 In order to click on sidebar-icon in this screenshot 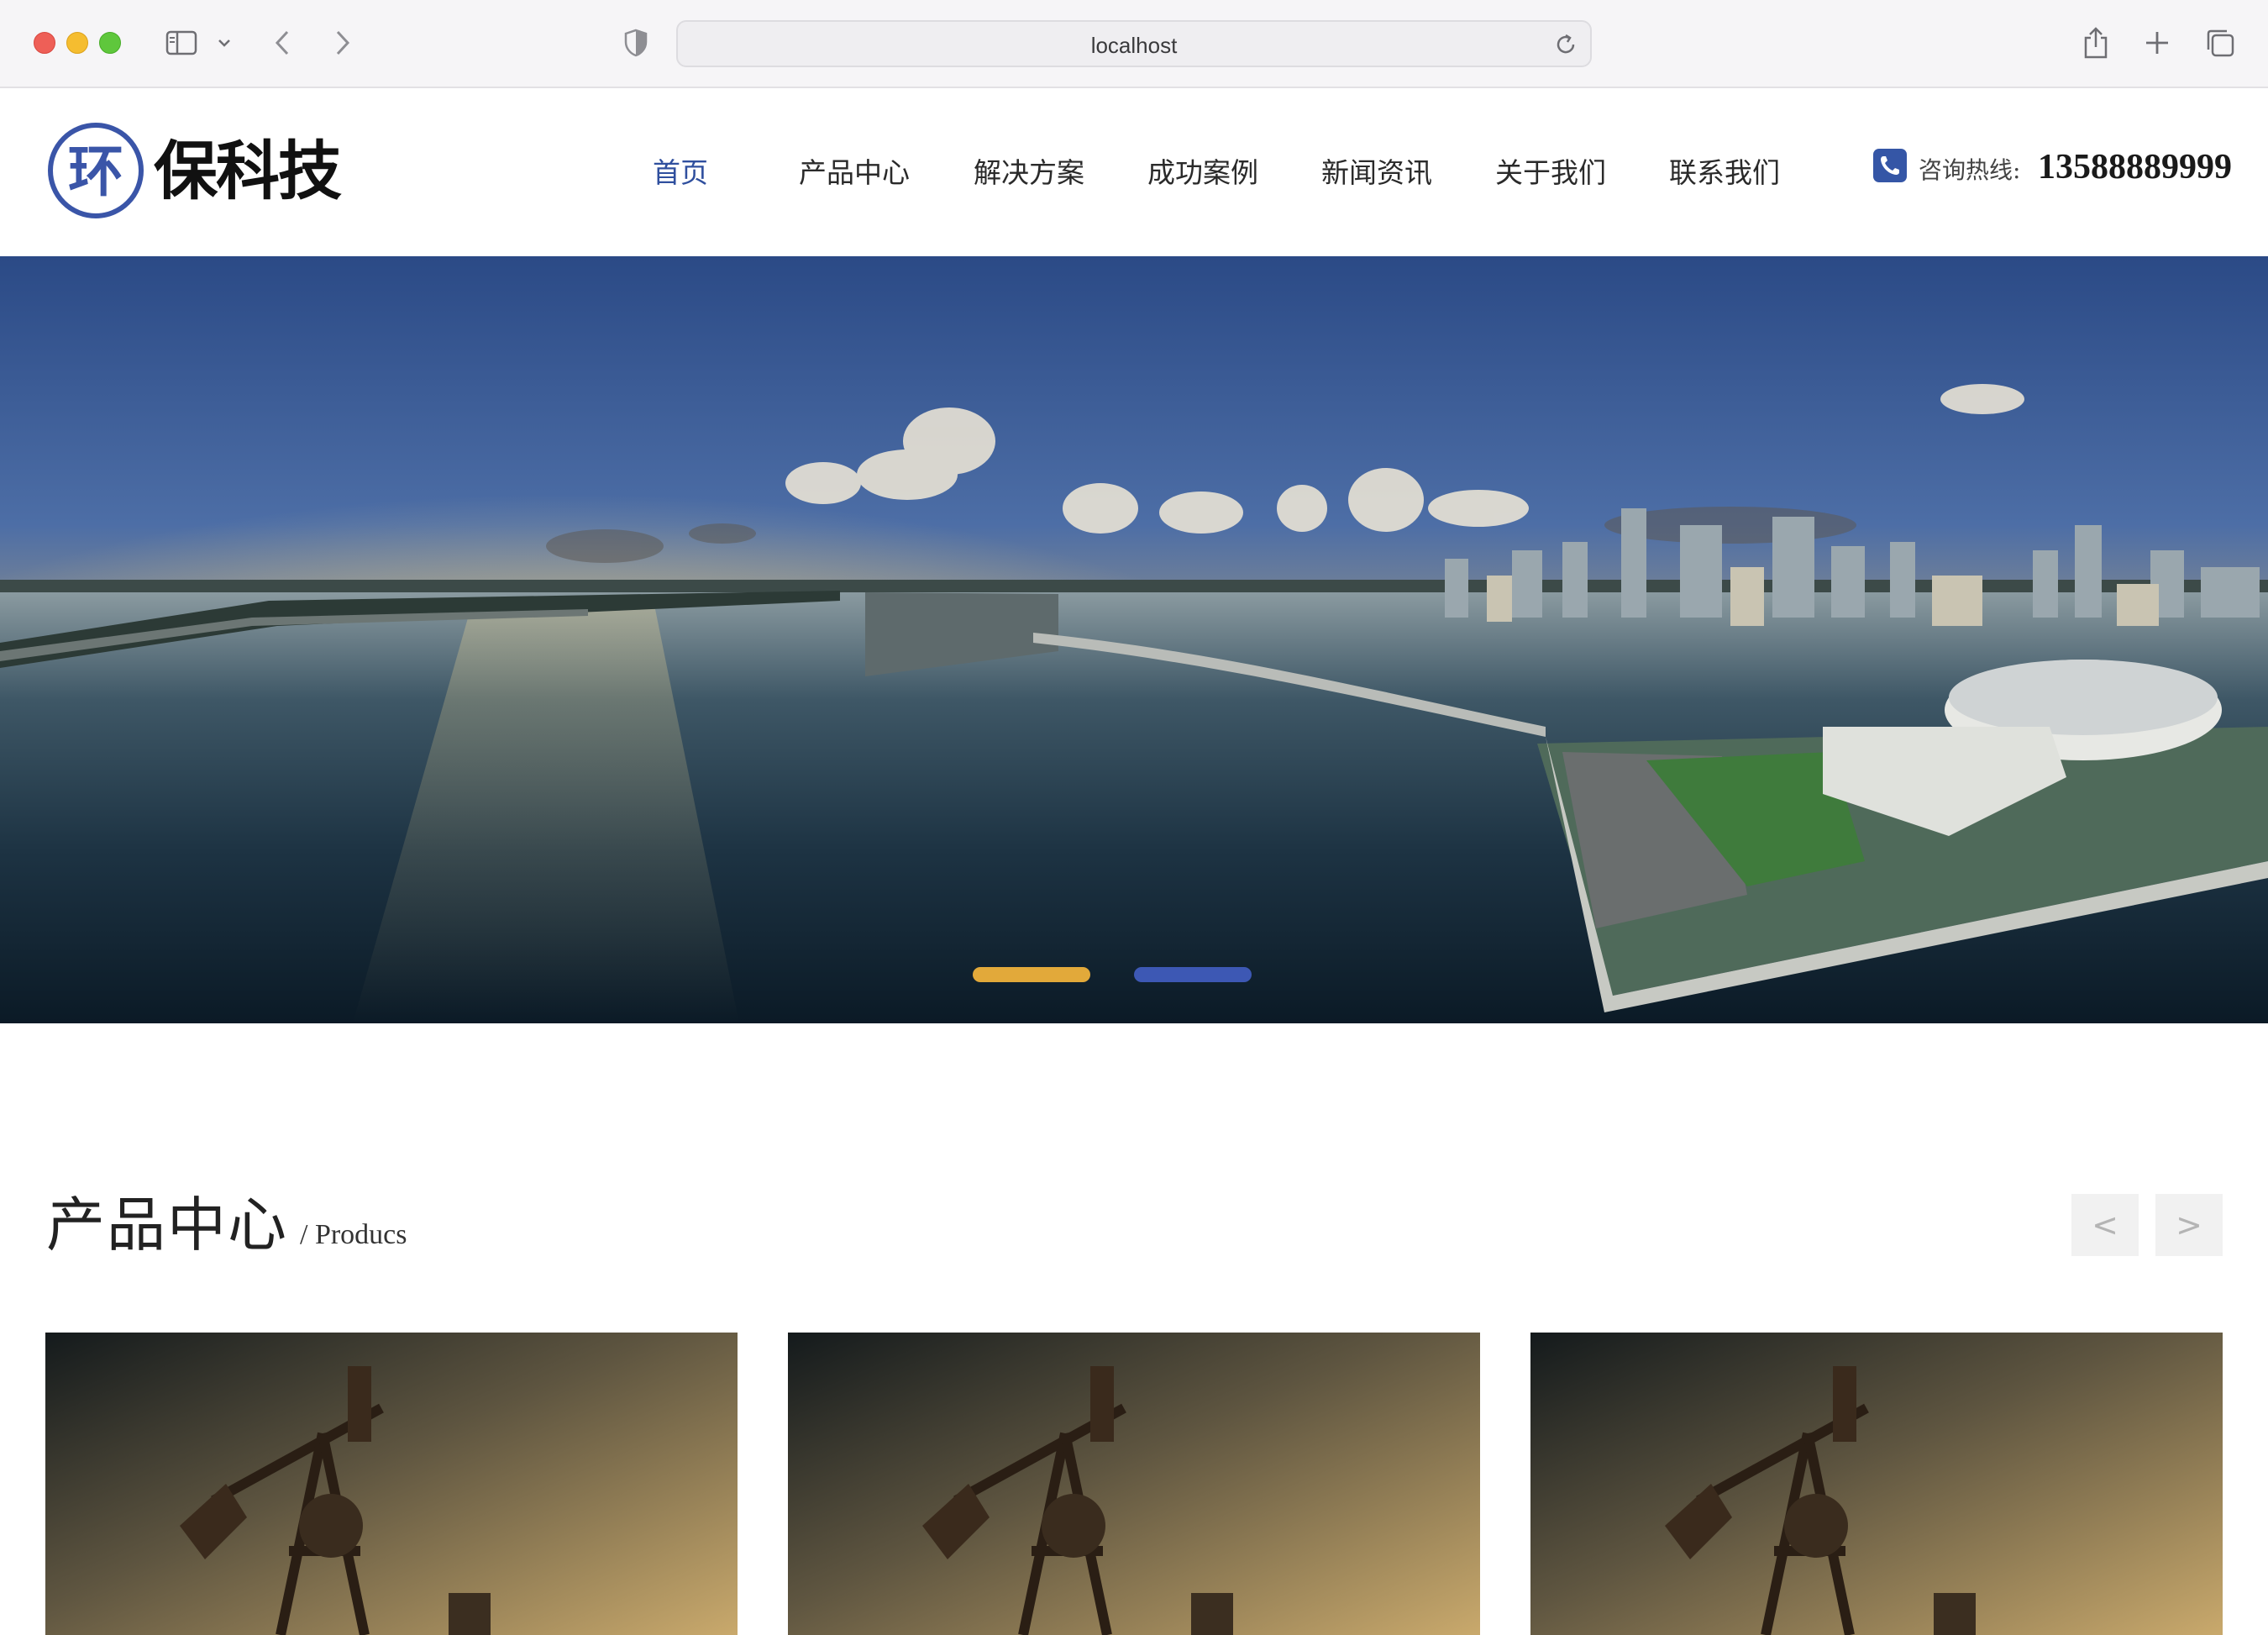, I will do `click(181, 42)`.